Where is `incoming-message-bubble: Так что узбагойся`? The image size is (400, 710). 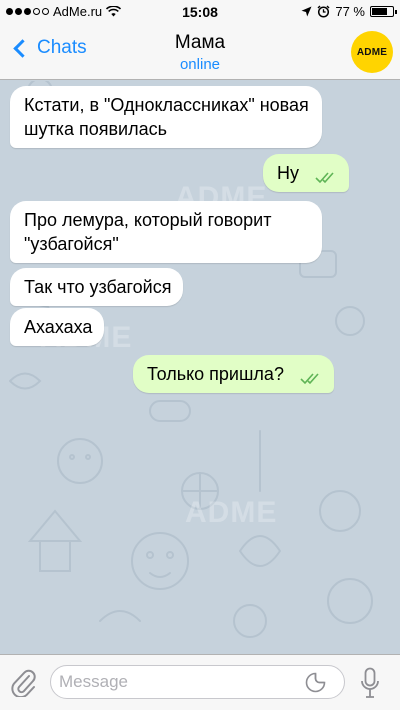
incoming-message-bubble: Так что узбагойся is located at coordinates (97, 287).